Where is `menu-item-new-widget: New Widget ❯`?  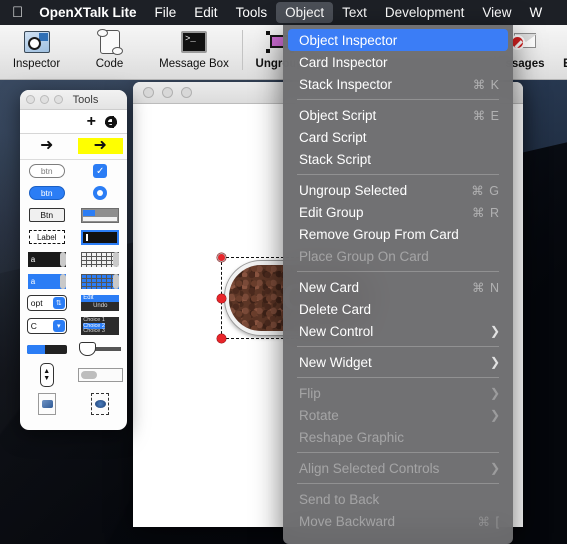 menu-item-new-widget: New Widget ❯ is located at coordinates (398, 362).